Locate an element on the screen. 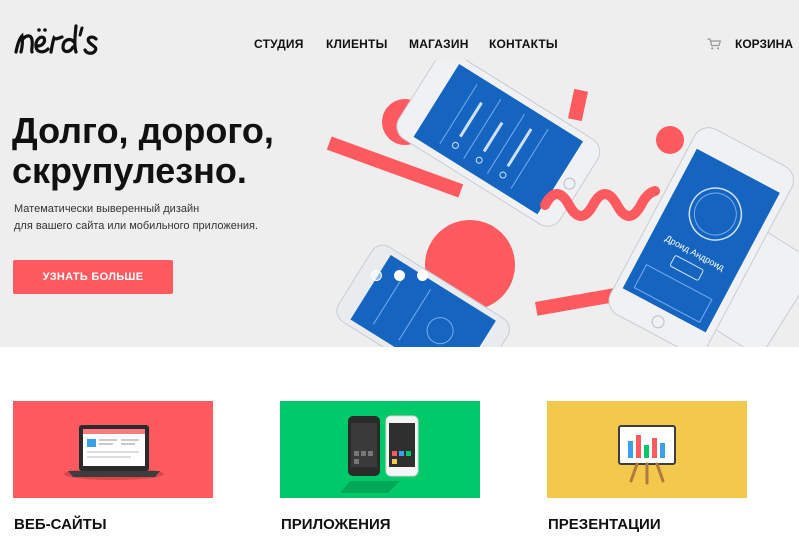 The height and width of the screenshot is (538, 799). service-card-websites: ВЕБ-САЙТЫ is located at coordinates (113, 469).